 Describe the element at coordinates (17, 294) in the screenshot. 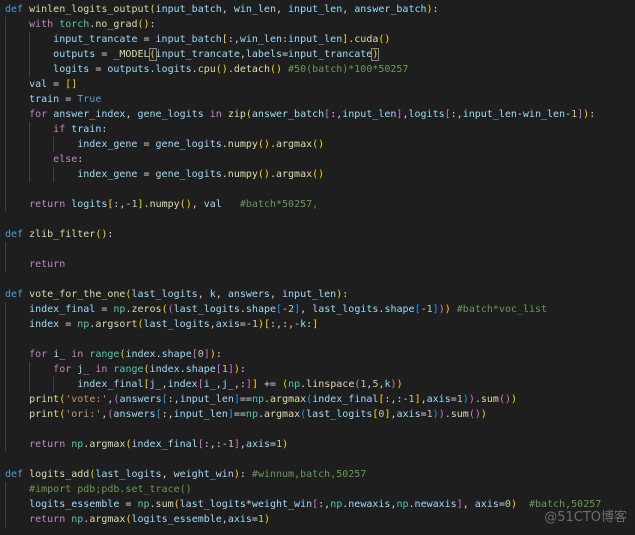

I see `code-token: def` at that location.